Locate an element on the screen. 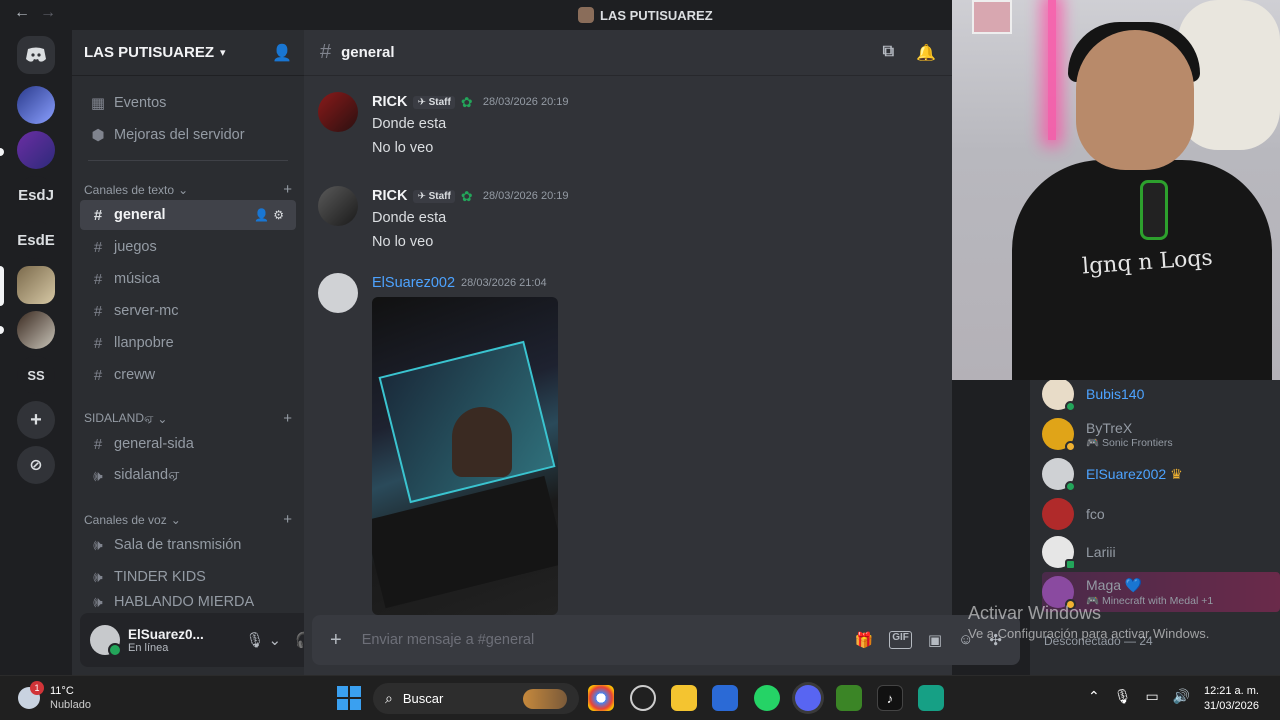 This screenshot has width=1280, height=720. channel-general-sida: # general-sida is located at coordinates (188, 444).